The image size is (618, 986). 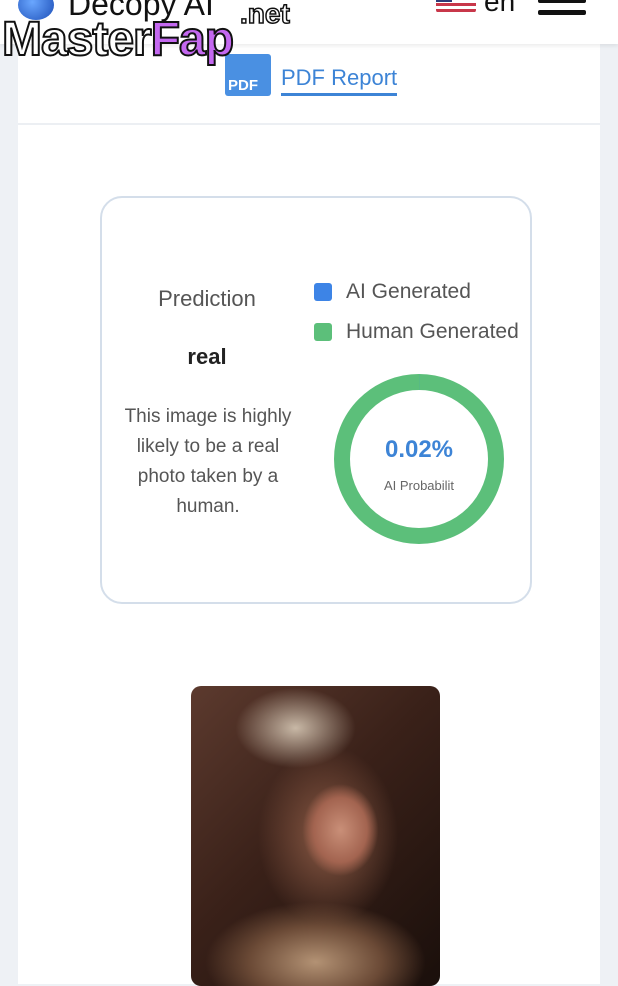 What do you see at coordinates (315, 836) in the screenshot?
I see `analyzed-image` at bounding box center [315, 836].